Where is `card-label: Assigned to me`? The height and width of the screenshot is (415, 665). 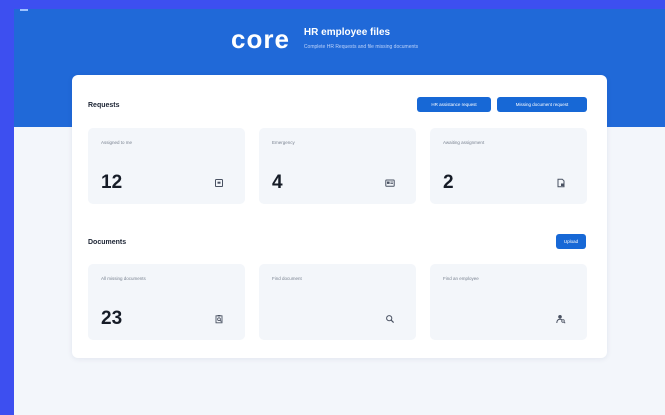
card-label: Assigned to me is located at coordinates (117, 142).